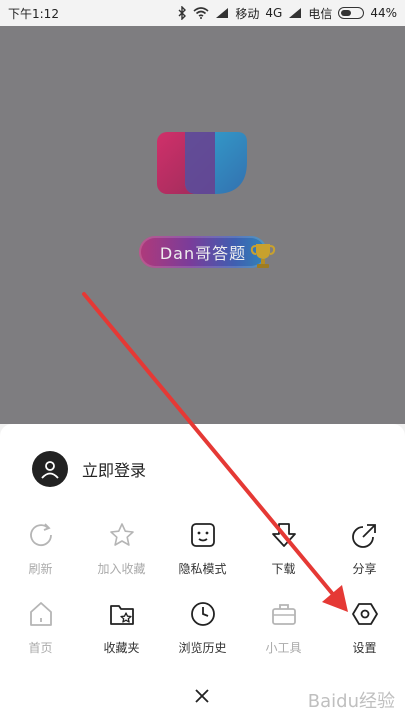  What do you see at coordinates (365, 535) in the screenshot?
I see `share-icon` at bounding box center [365, 535].